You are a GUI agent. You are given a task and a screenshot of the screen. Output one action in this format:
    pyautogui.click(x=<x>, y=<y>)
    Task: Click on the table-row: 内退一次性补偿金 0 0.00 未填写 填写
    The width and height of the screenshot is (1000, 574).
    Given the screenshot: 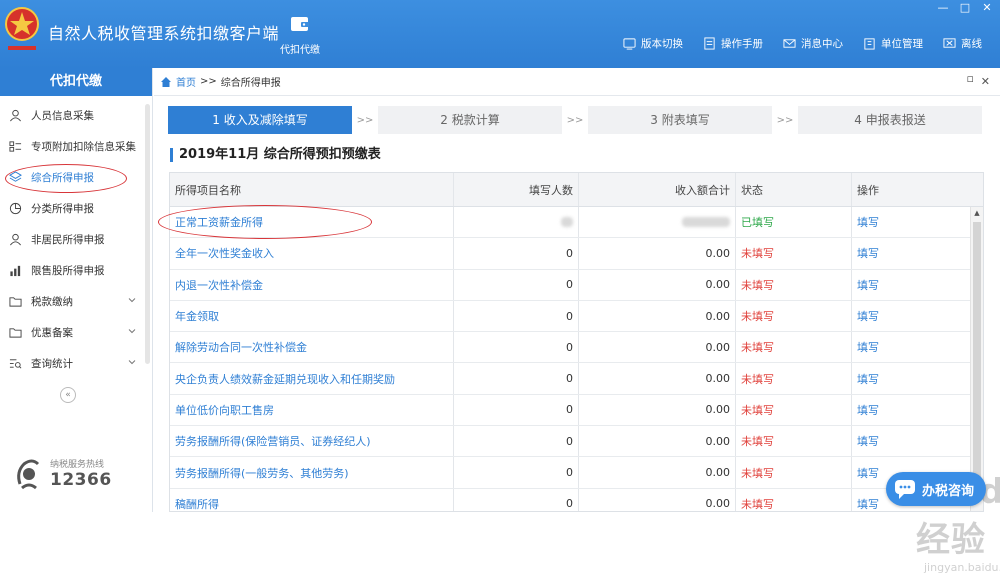 What is the action you would take?
    pyautogui.click(x=576, y=285)
    